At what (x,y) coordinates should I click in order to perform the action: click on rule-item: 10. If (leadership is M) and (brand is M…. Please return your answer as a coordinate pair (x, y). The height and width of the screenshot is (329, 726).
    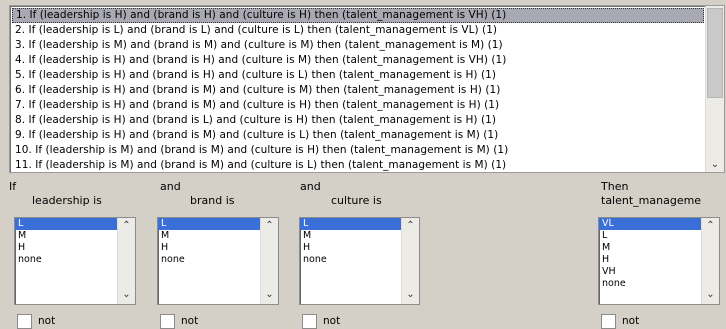
    Looking at the image, I should click on (358, 150).